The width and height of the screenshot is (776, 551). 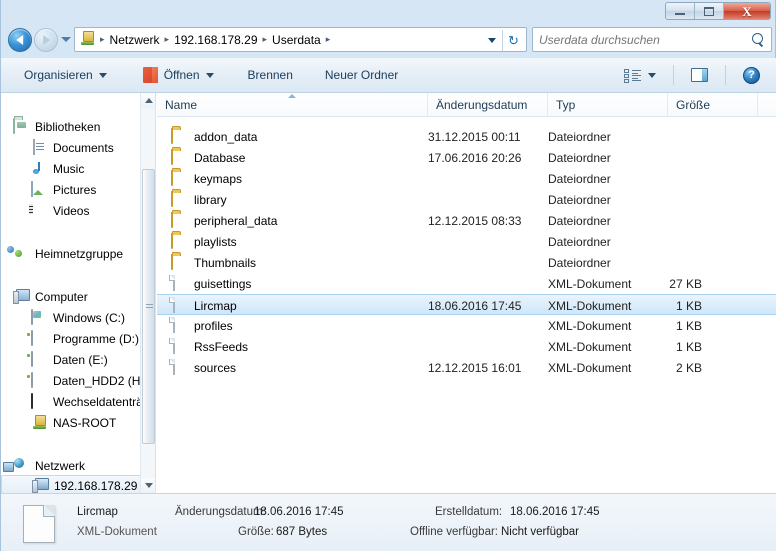 I want to click on burn-button: Brennen, so click(x=270, y=75).